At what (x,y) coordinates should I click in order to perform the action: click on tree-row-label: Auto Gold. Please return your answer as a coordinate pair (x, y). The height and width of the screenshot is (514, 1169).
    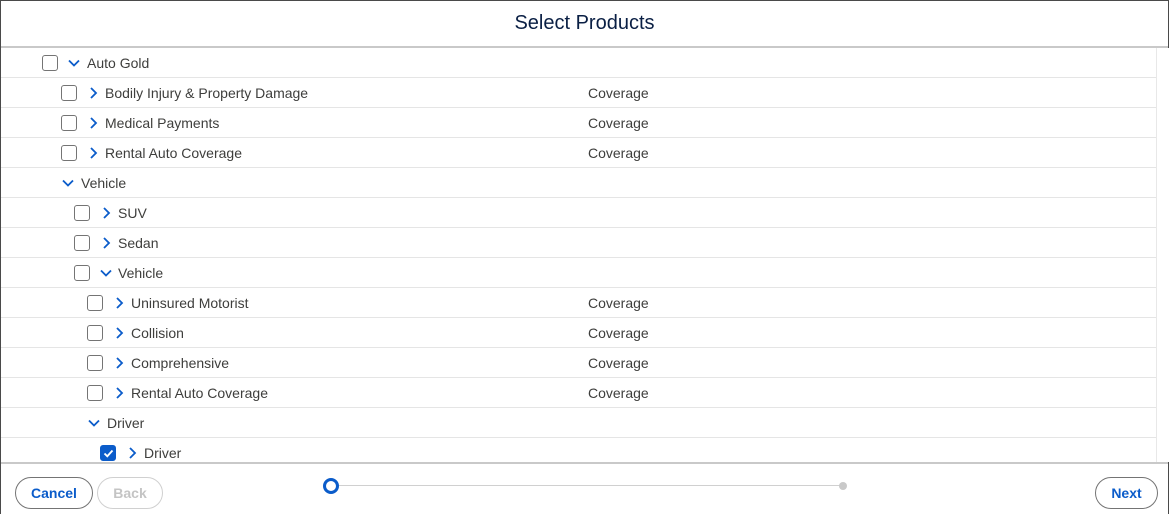
    Looking at the image, I should click on (118, 63).